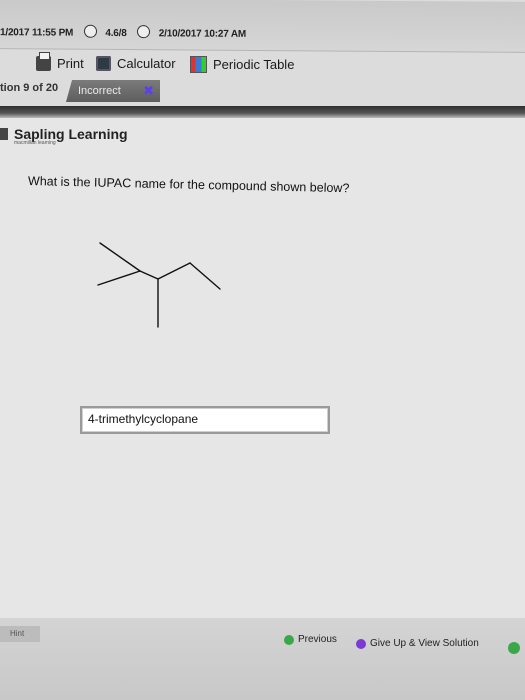  What do you see at coordinates (103, 63) in the screenshot?
I see `calculator-icon` at bounding box center [103, 63].